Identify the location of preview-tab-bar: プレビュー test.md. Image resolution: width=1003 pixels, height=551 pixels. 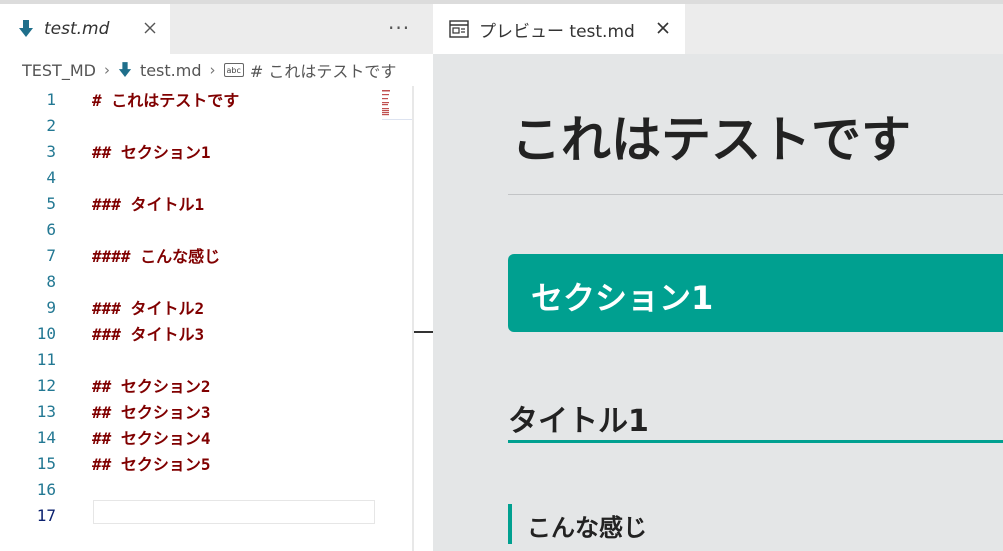
(718, 29).